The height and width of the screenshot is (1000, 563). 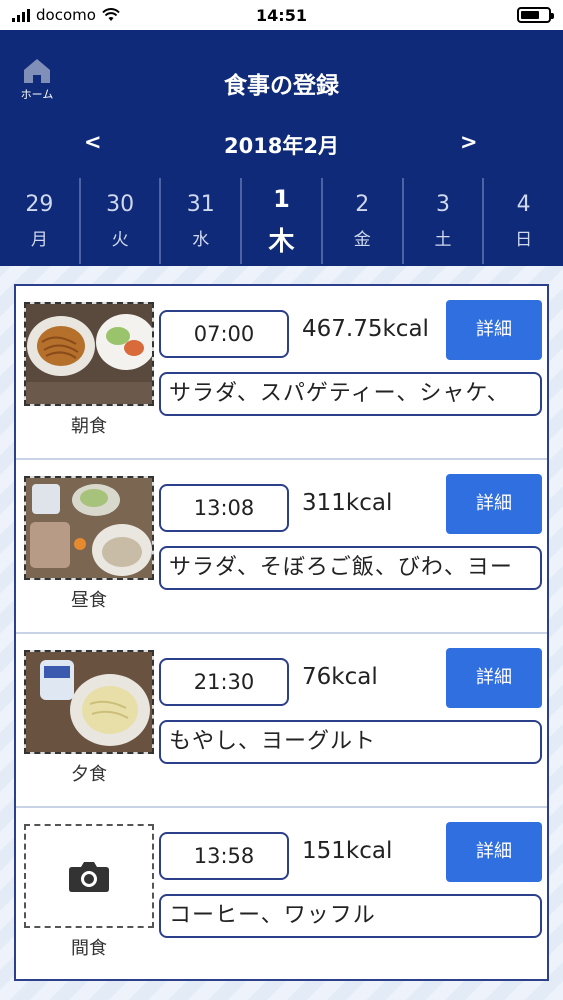 What do you see at coordinates (442, 204) in the screenshot?
I see `day-number: 3` at bounding box center [442, 204].